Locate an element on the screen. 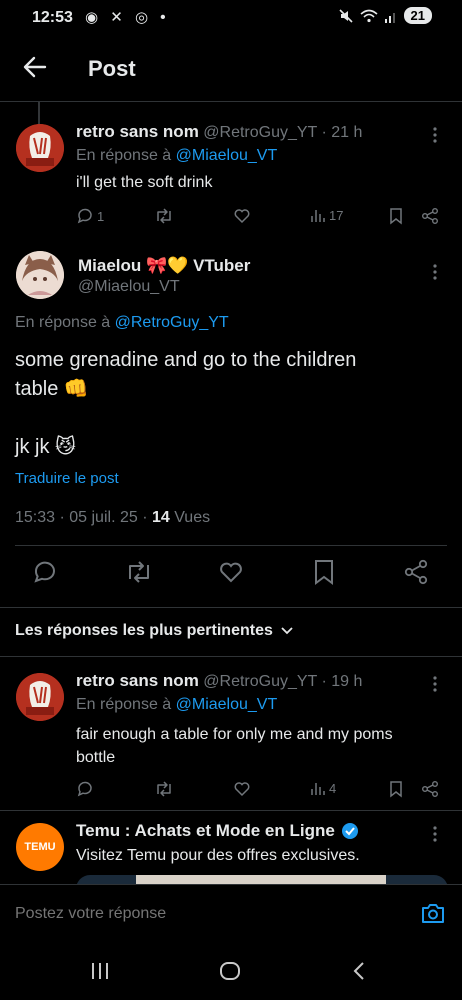 The width and height of the screenshot is (462, 1000). page-title: Post is located at coordinates (112, 68).